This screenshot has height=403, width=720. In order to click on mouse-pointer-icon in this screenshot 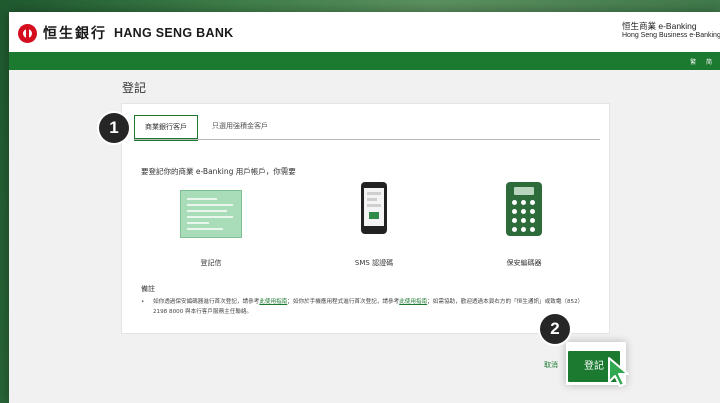, I will do `click(618, 372)`.